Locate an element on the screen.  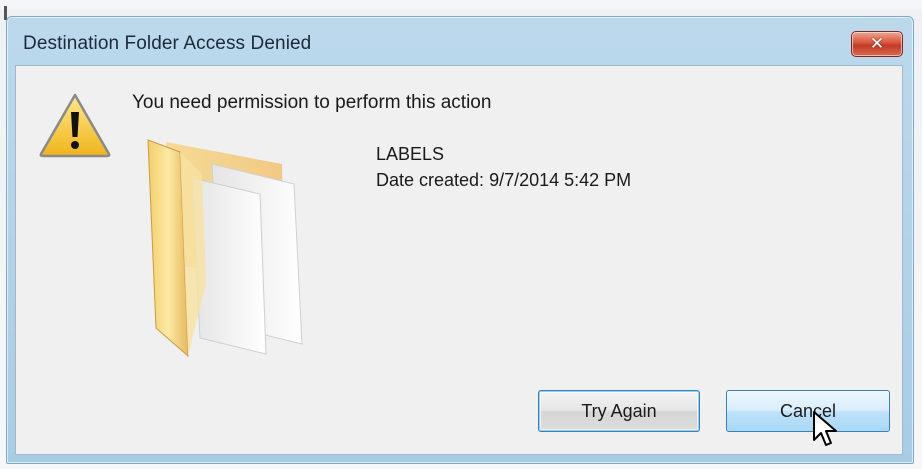
try-again-button: Try Again is located at coordinates (619, 411).